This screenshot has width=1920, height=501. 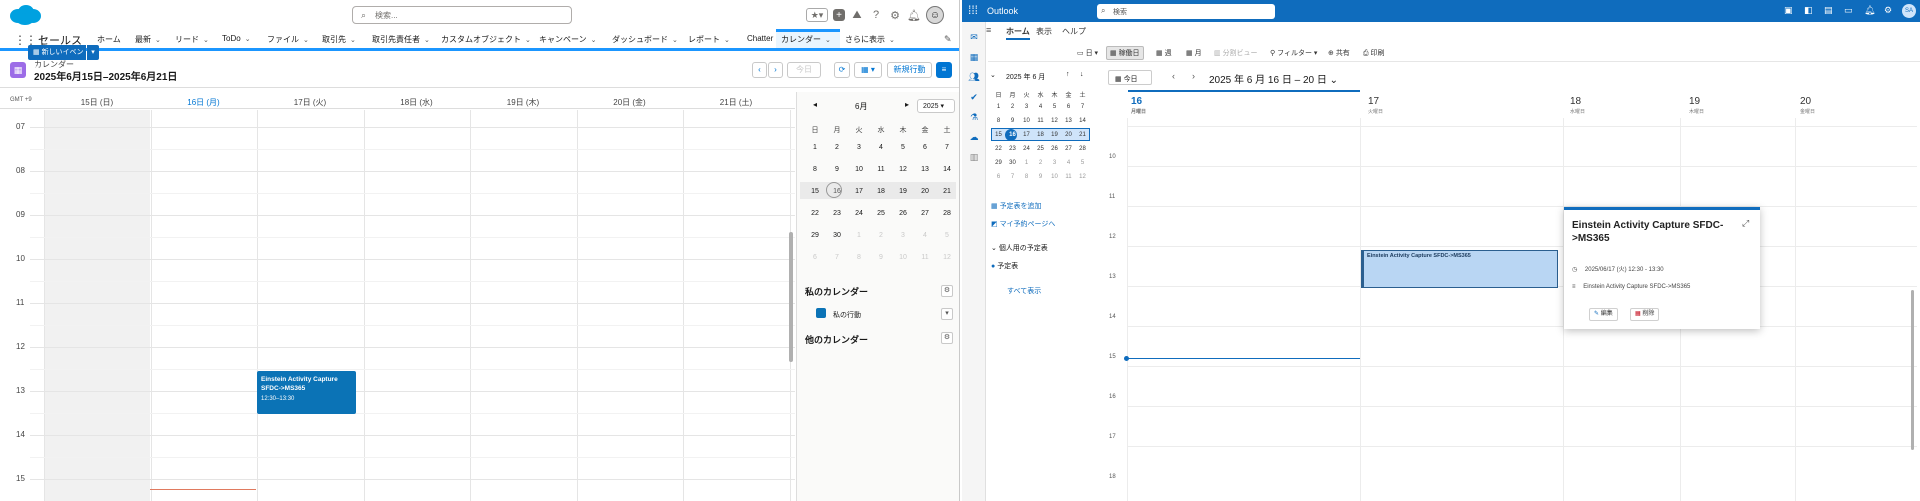 I want to click on mini-cal-day: 6, so click(x=925, y=147).